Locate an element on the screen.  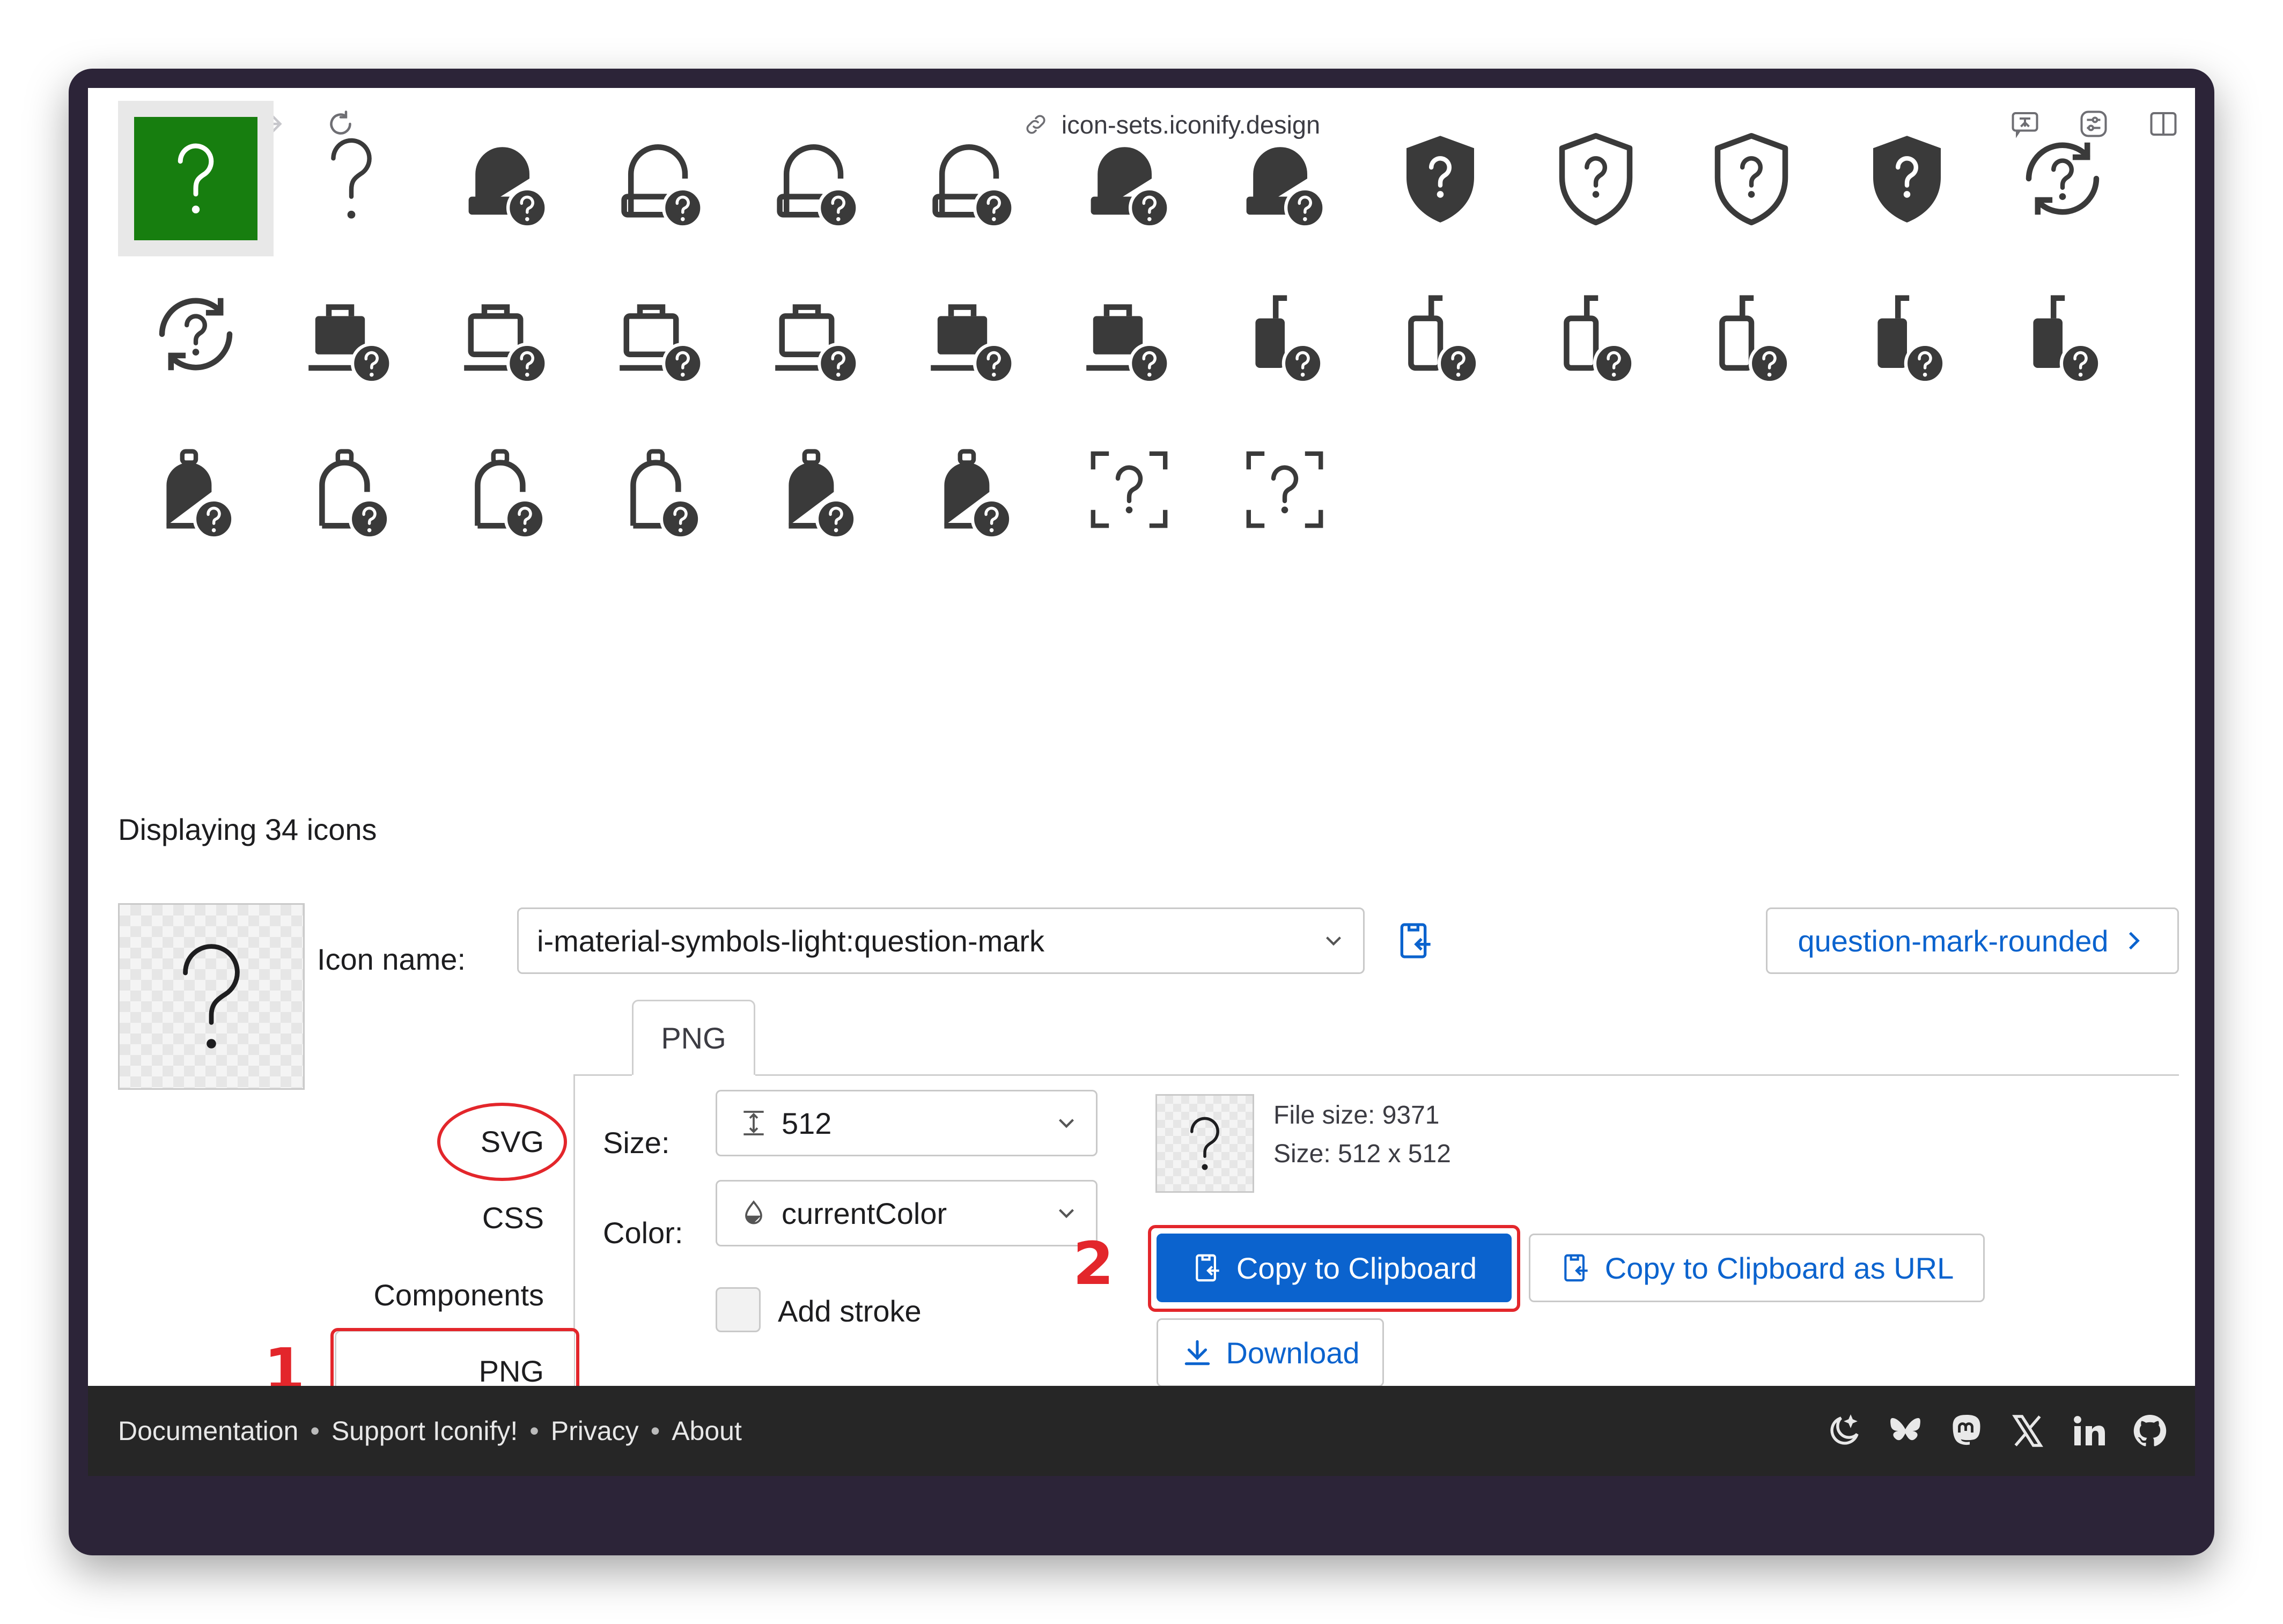
next-icon-button: question-mark-rounded is located at coordinates (1973, 940).